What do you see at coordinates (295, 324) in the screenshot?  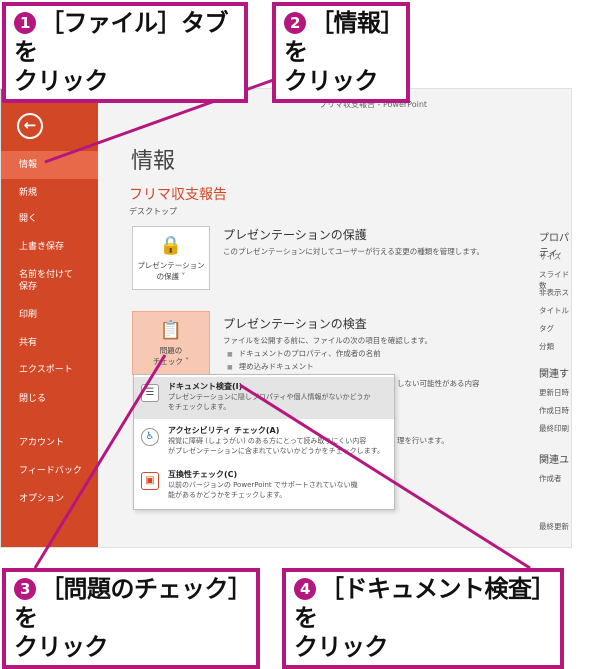 I see `inspect-title: プレゼンテーションの検査` at bounding box center [295, 324].